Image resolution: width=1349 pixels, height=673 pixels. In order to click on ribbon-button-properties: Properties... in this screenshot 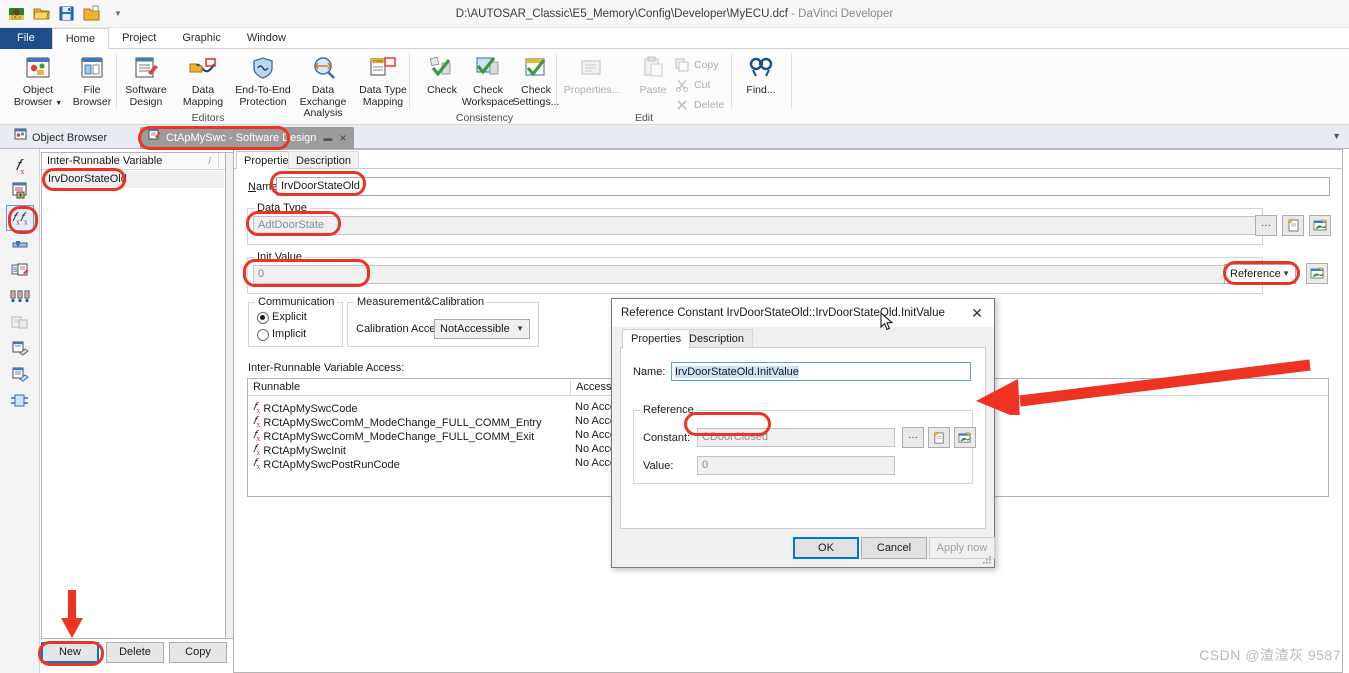, I will do `click(592, 75)`.